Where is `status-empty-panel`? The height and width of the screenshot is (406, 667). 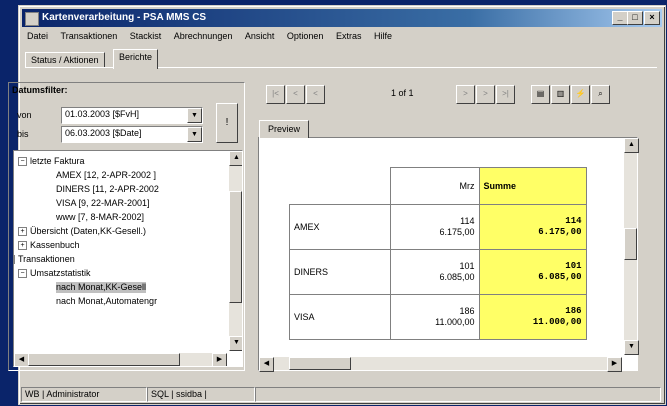 status-empty-panel is located at coordinates (458, 394).